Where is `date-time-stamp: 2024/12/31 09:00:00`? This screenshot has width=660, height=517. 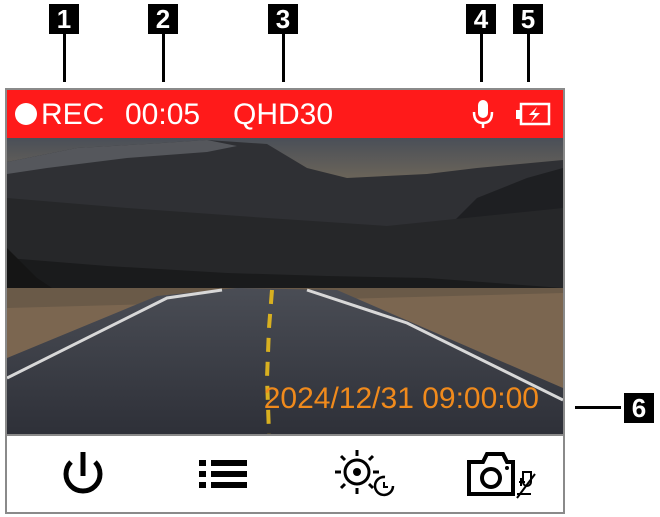
date-time-stamp: 2024/12/31 09:00:00 is located at coordinates (401, 398).